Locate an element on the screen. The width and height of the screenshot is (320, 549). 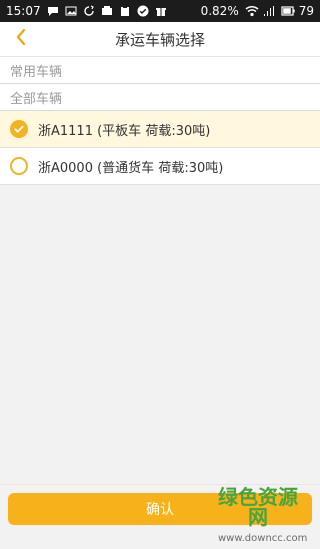
section-all-vehicles: 全部车辆 is located at coordinates (160, 97).